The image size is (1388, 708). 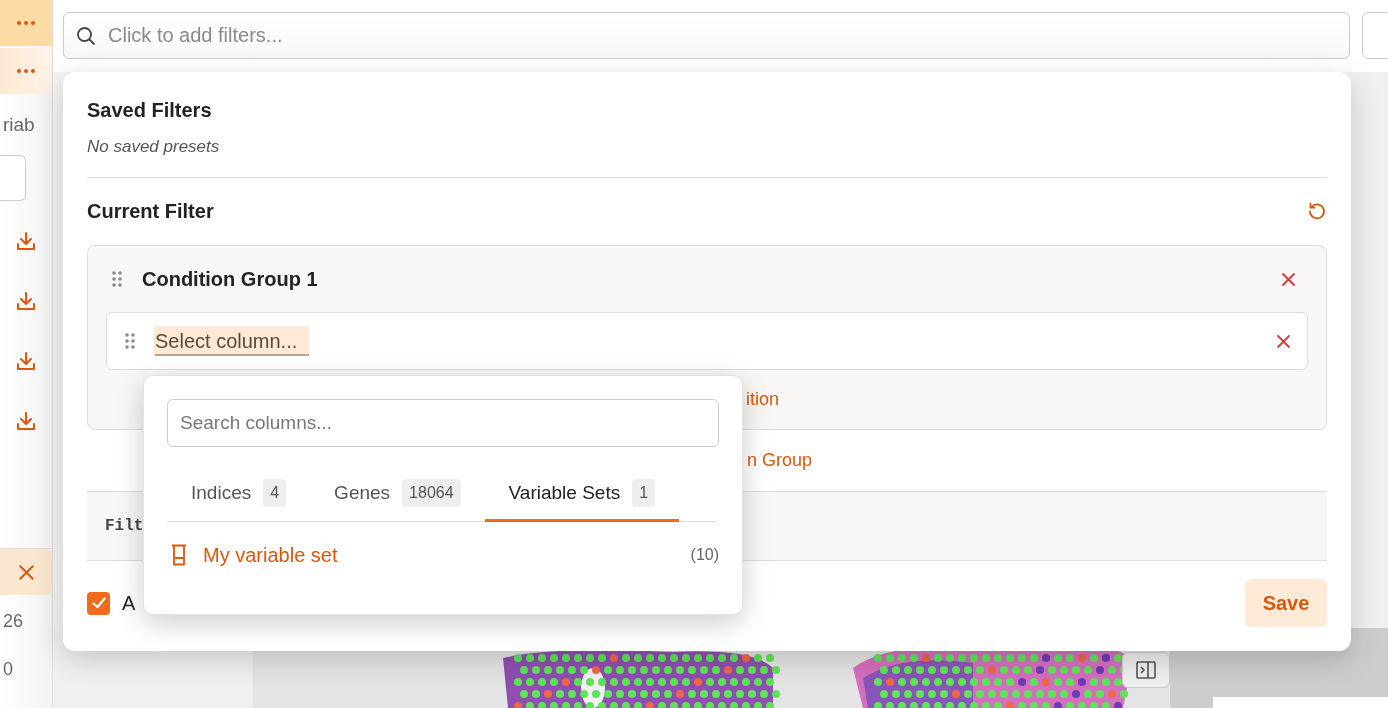 I want to click on input-field, so click(x=13, y=178).